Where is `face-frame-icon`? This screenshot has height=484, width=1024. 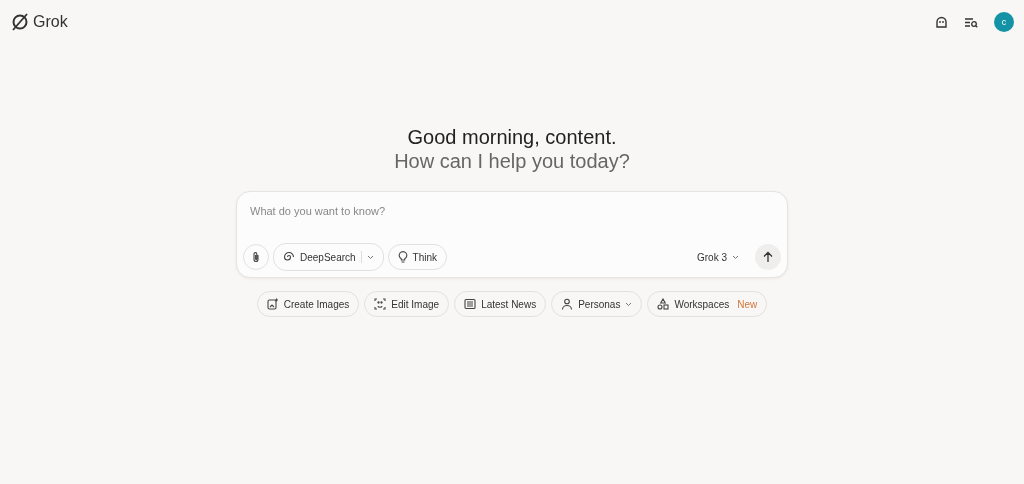 face-frame-icon is located at coordinates (380, 304).